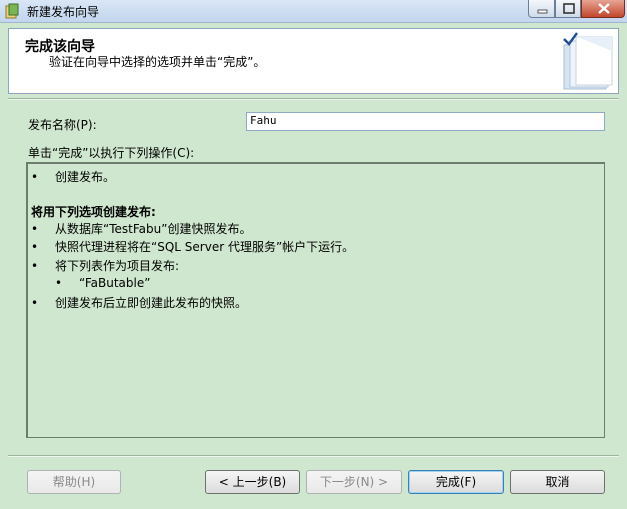 This screenshot has height=509, width=627. Describe the element at coordinates (103, 283) in the screenshot. I see `list-item: • “FaButable”` at that location.